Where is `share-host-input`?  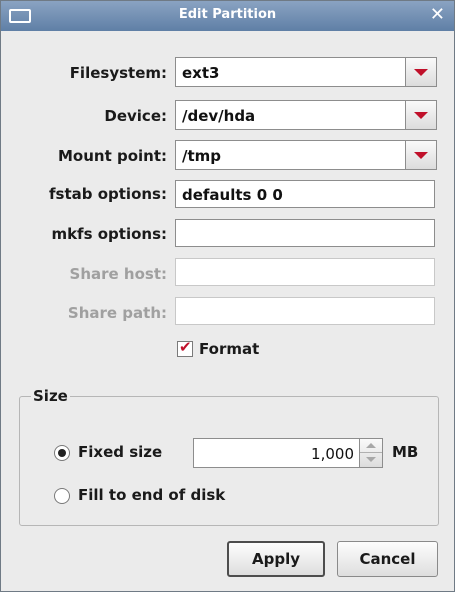 share-host-input is located at coordinates (305, 272).